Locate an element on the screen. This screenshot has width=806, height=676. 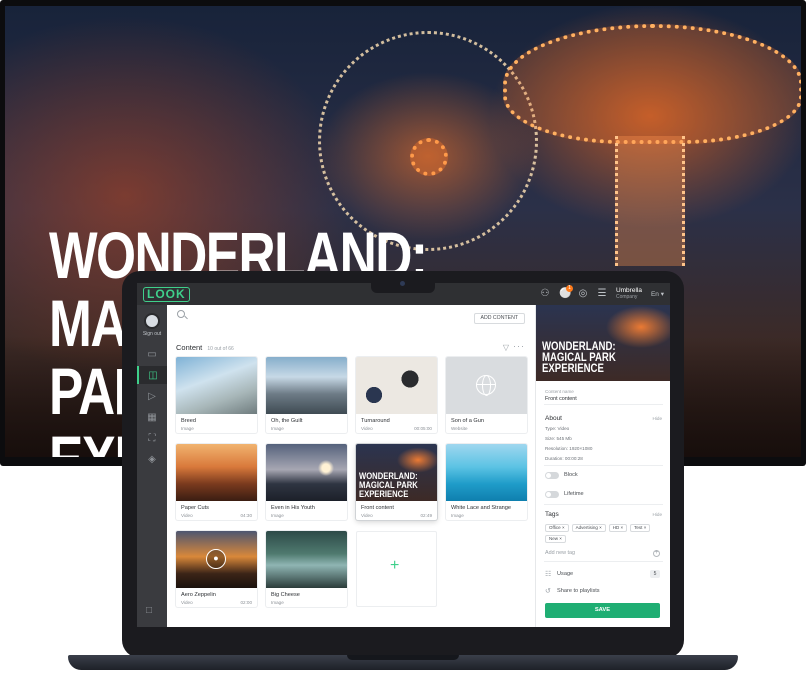
playlist-icon: ▷ is located at coordinates (152, 396).